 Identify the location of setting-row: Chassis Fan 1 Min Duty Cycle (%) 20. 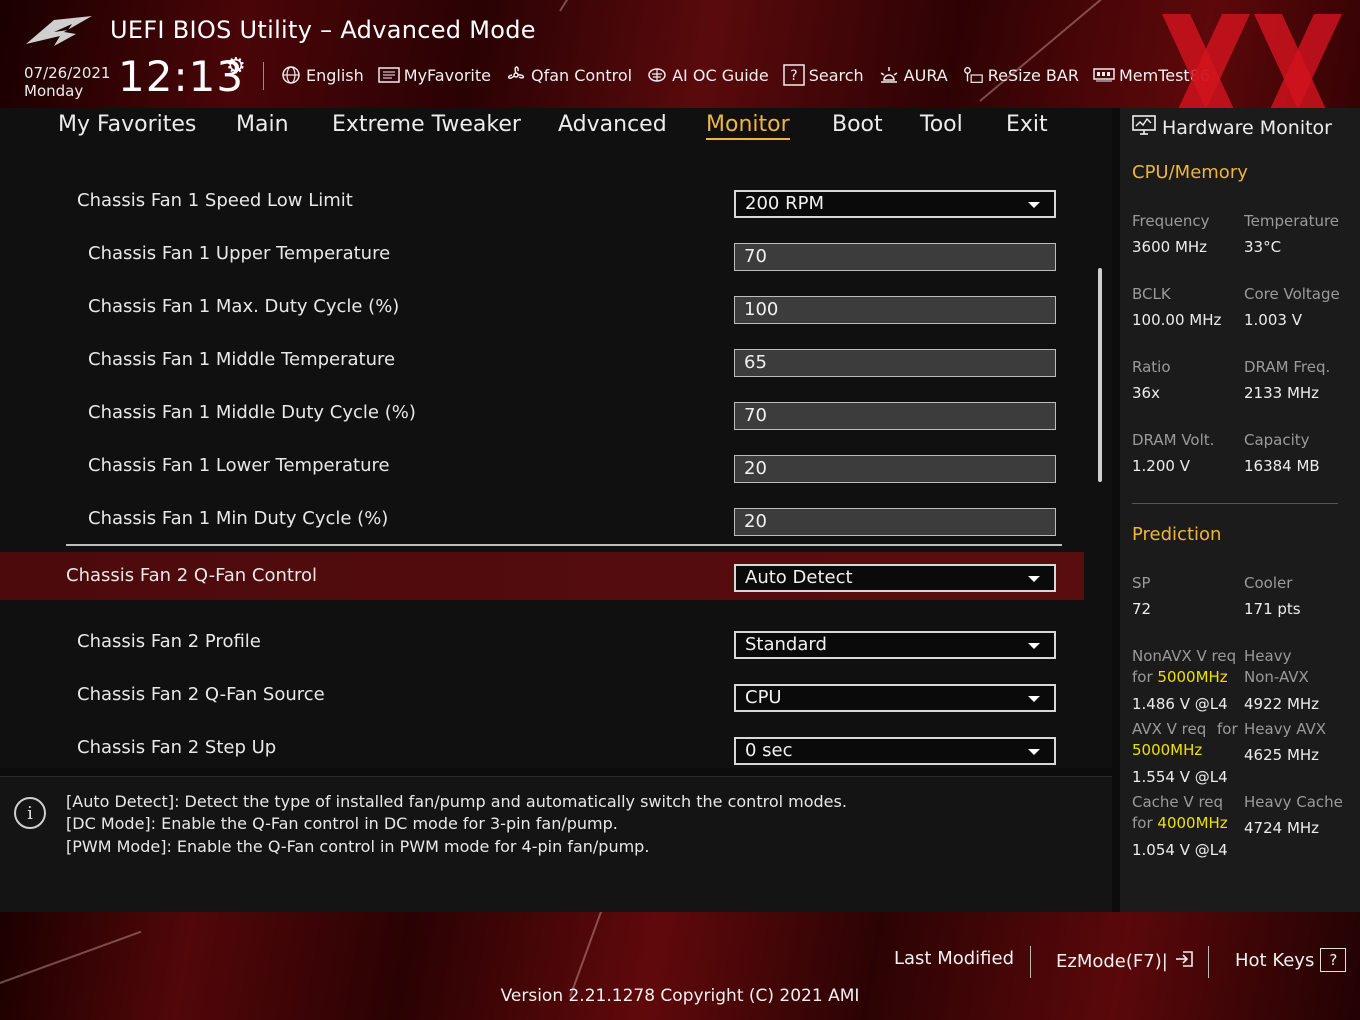
(542, 519).